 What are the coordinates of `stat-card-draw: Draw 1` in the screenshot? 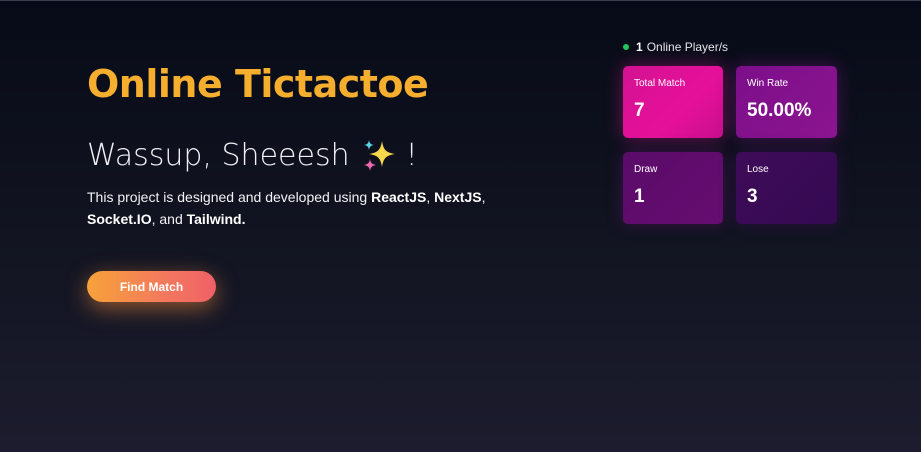 It's located at (673, 188).